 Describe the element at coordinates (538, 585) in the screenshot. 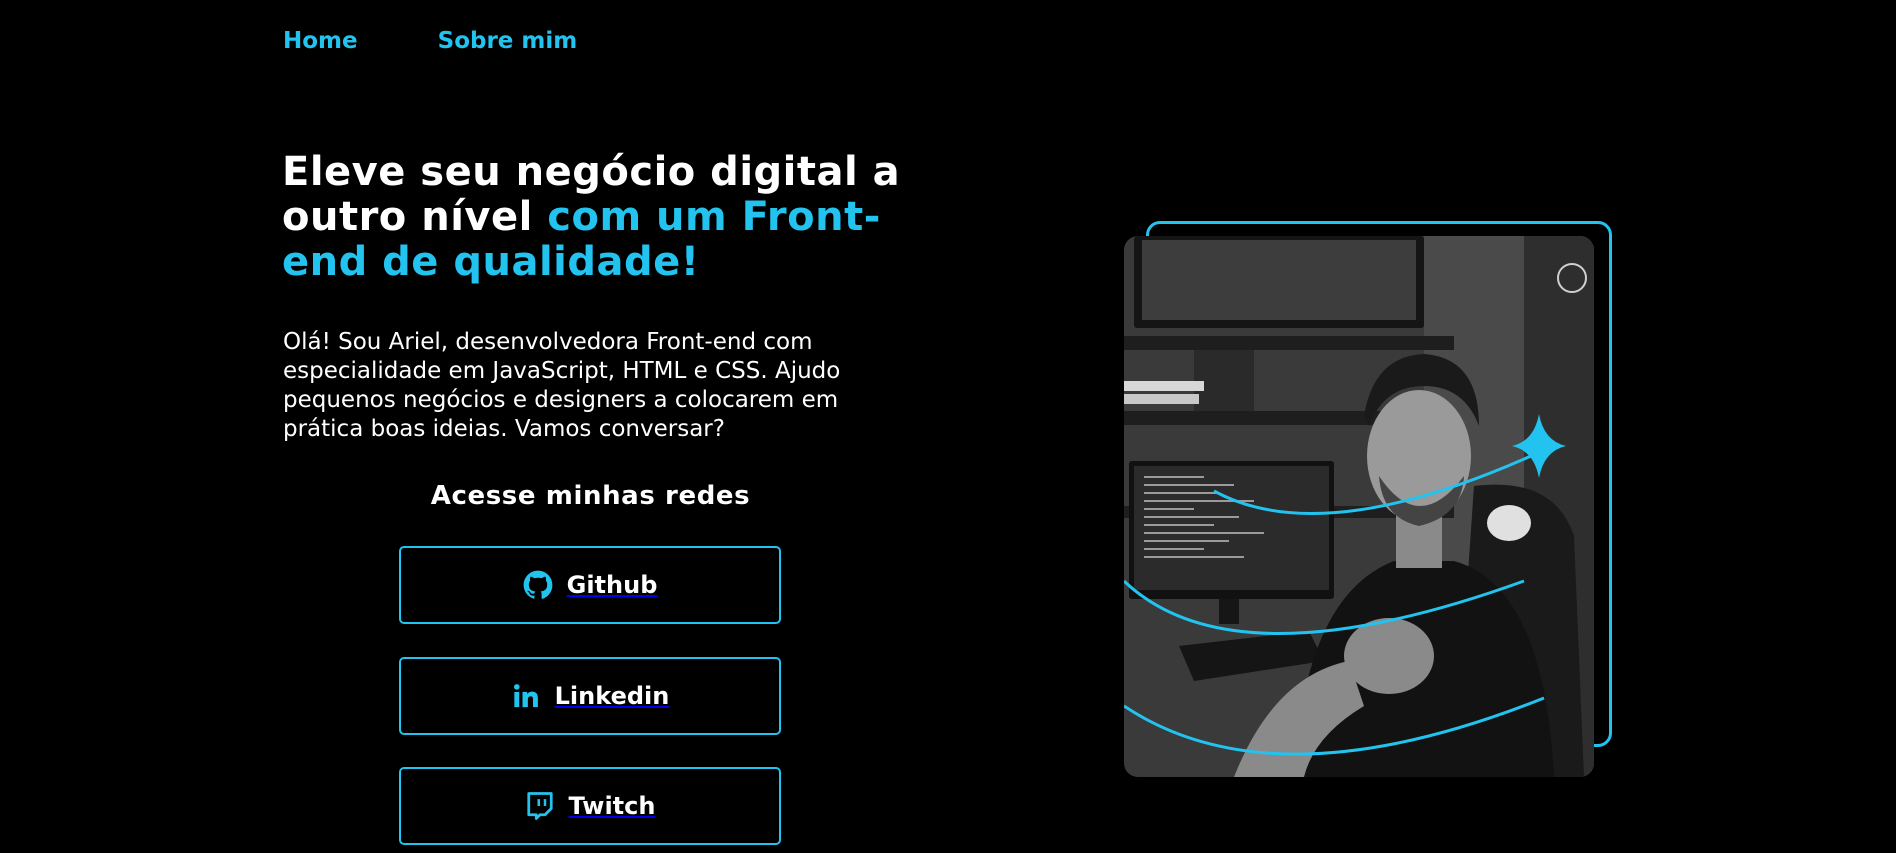

I see `github-icon` at that location.